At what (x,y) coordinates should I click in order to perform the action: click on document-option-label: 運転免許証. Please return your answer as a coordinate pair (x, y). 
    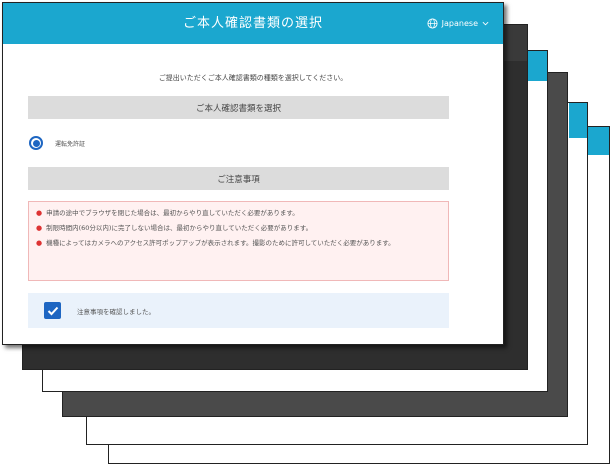
    Looking at the image, I should click on (70, 144).